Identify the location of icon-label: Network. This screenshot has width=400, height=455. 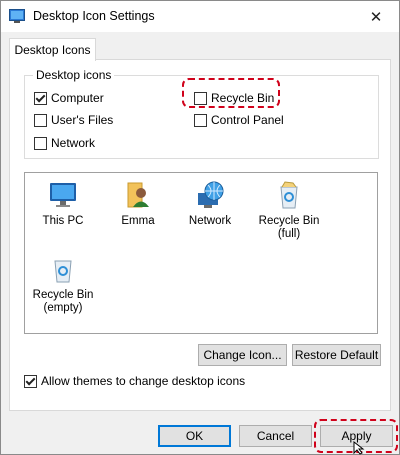
(210, 221).